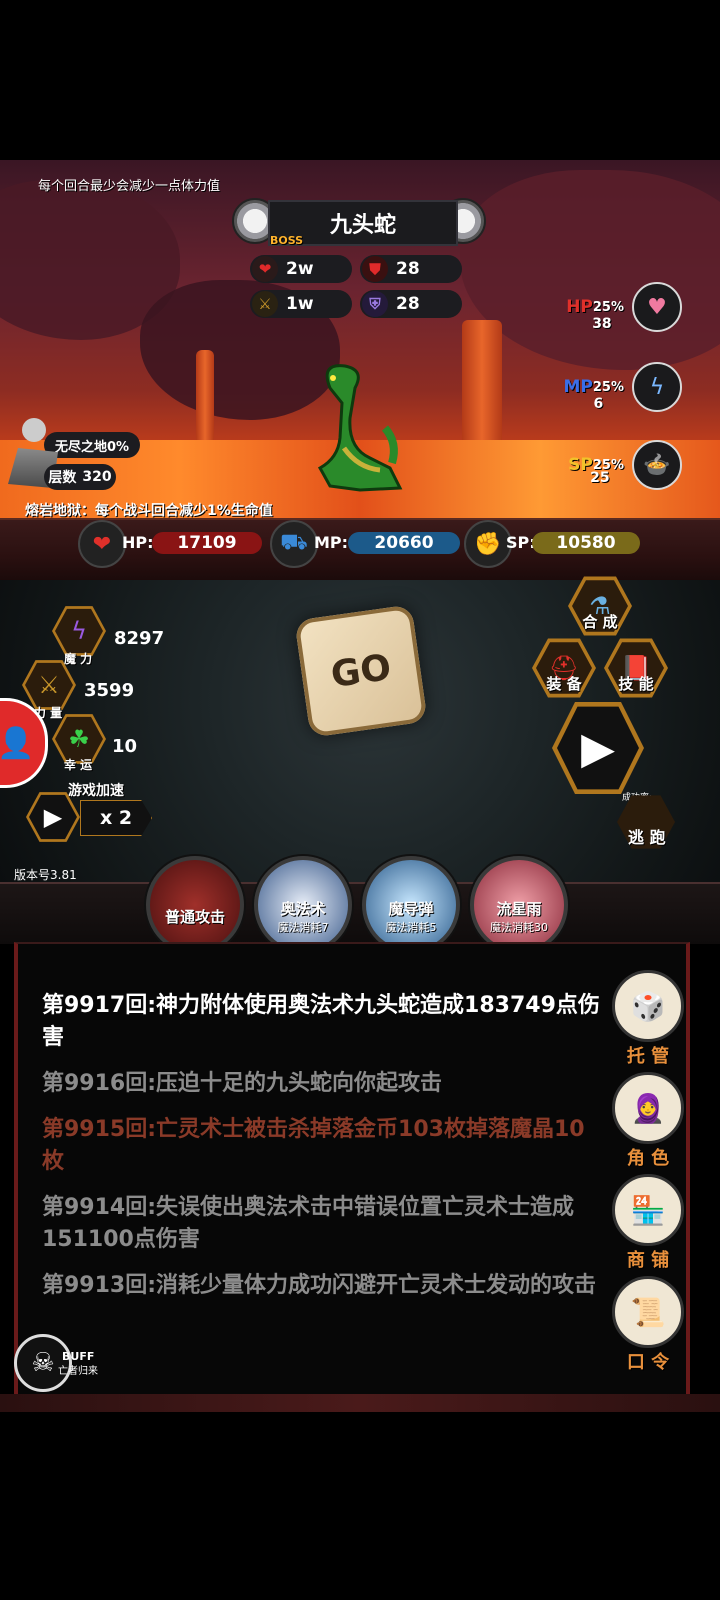 The height and width of the screenshot is (1600, 720). I want to click on log-entry: 第9916回:压迫十足的九头蛇向你起攻击, so click(242, 1083).